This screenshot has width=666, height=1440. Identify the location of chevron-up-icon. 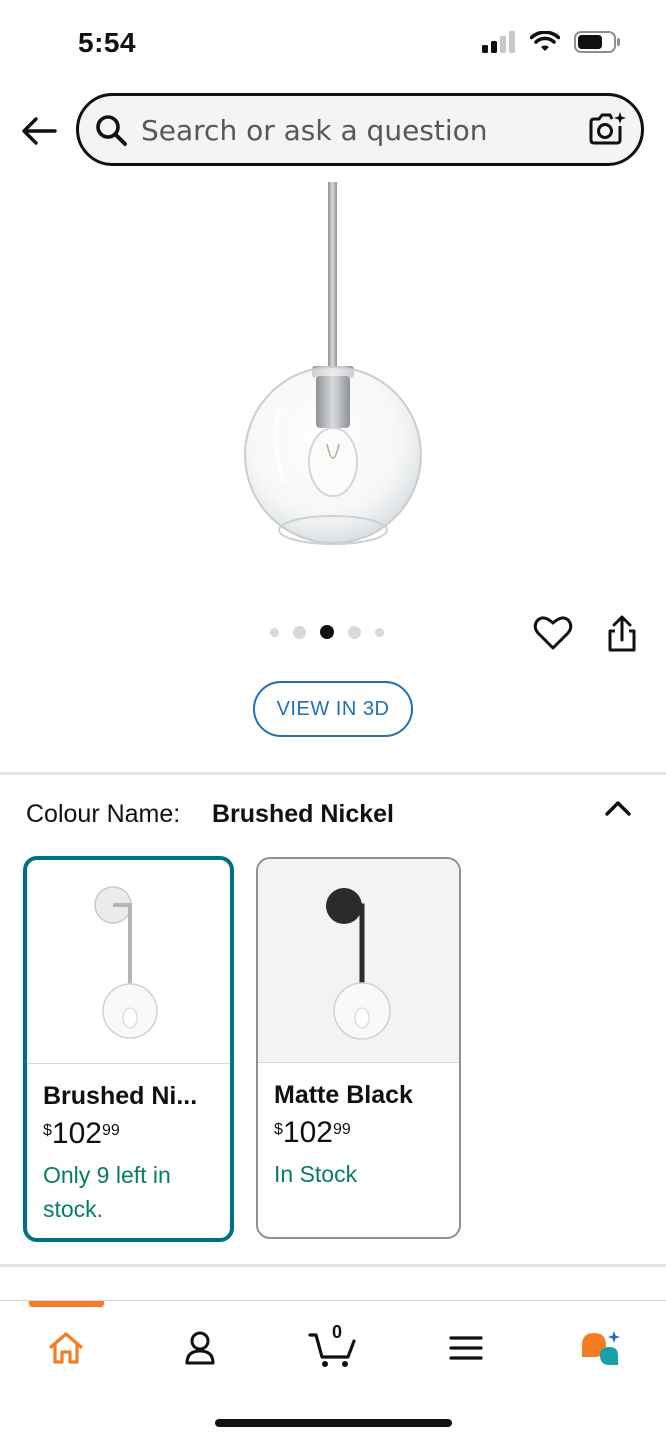
(618, 808).